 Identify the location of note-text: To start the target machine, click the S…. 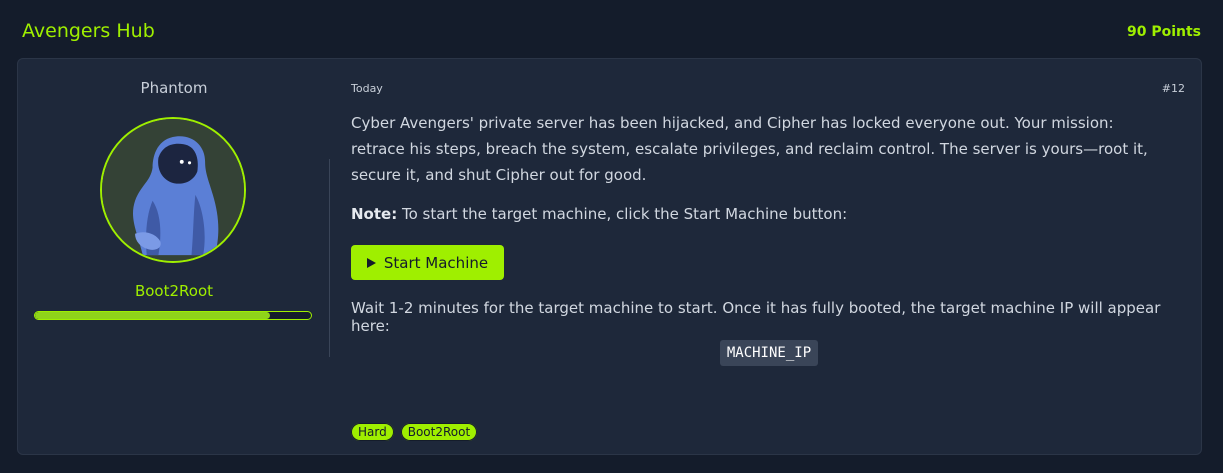
(622, 214).